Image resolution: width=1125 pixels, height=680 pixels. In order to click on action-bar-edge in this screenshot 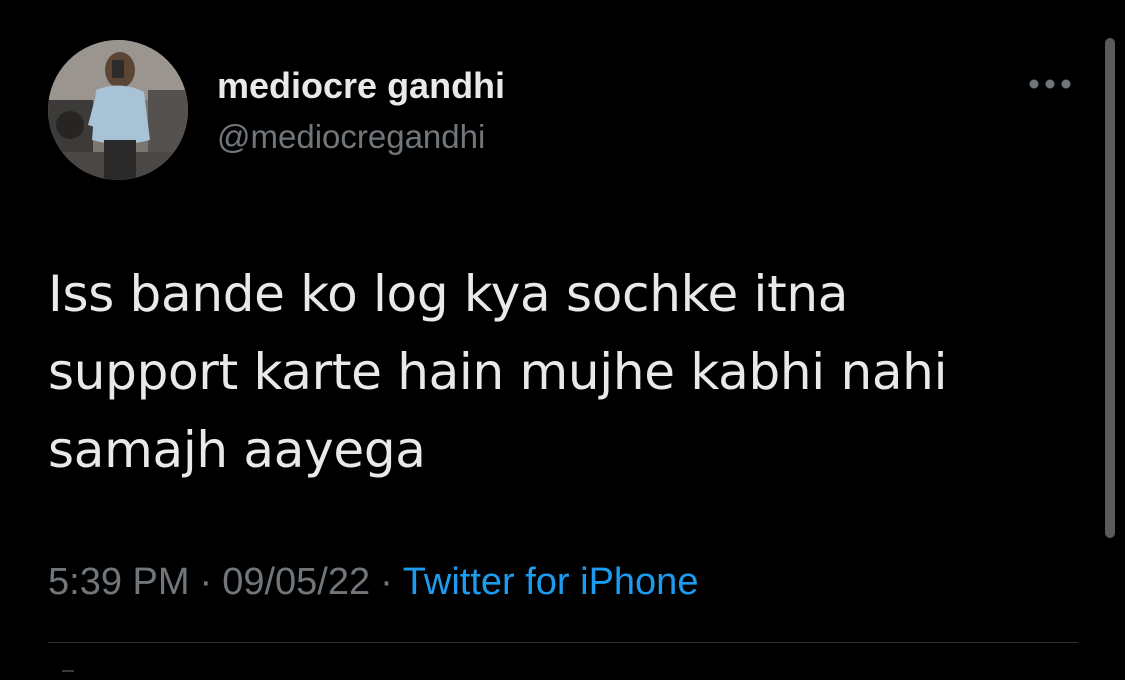, I will do `click(68, 675)`.